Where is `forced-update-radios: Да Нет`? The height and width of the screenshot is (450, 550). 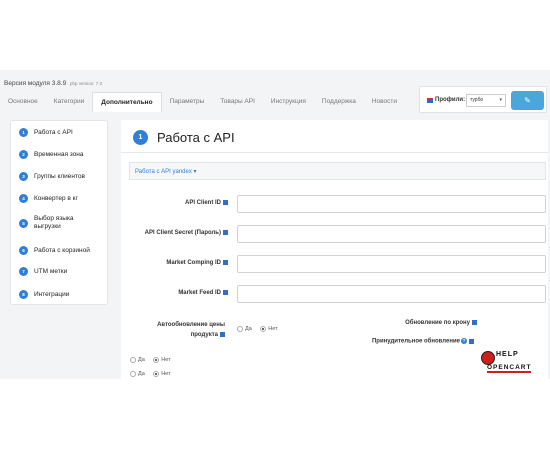 forced-update-radios: Да Нет is located at coordinates (152, 374).